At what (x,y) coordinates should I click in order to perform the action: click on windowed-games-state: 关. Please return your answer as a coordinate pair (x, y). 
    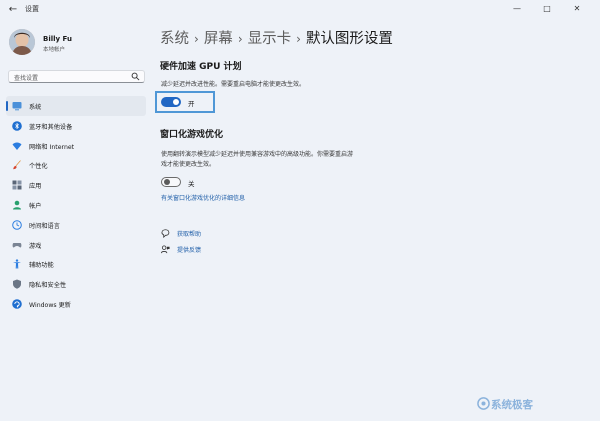
    Looking at the image, I should click on (191, 184).